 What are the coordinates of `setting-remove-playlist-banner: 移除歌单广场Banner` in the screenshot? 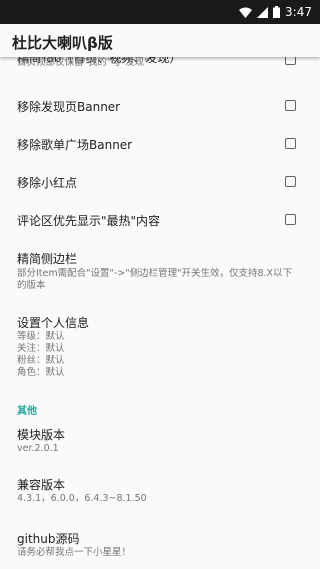 It's located at (160, 143).